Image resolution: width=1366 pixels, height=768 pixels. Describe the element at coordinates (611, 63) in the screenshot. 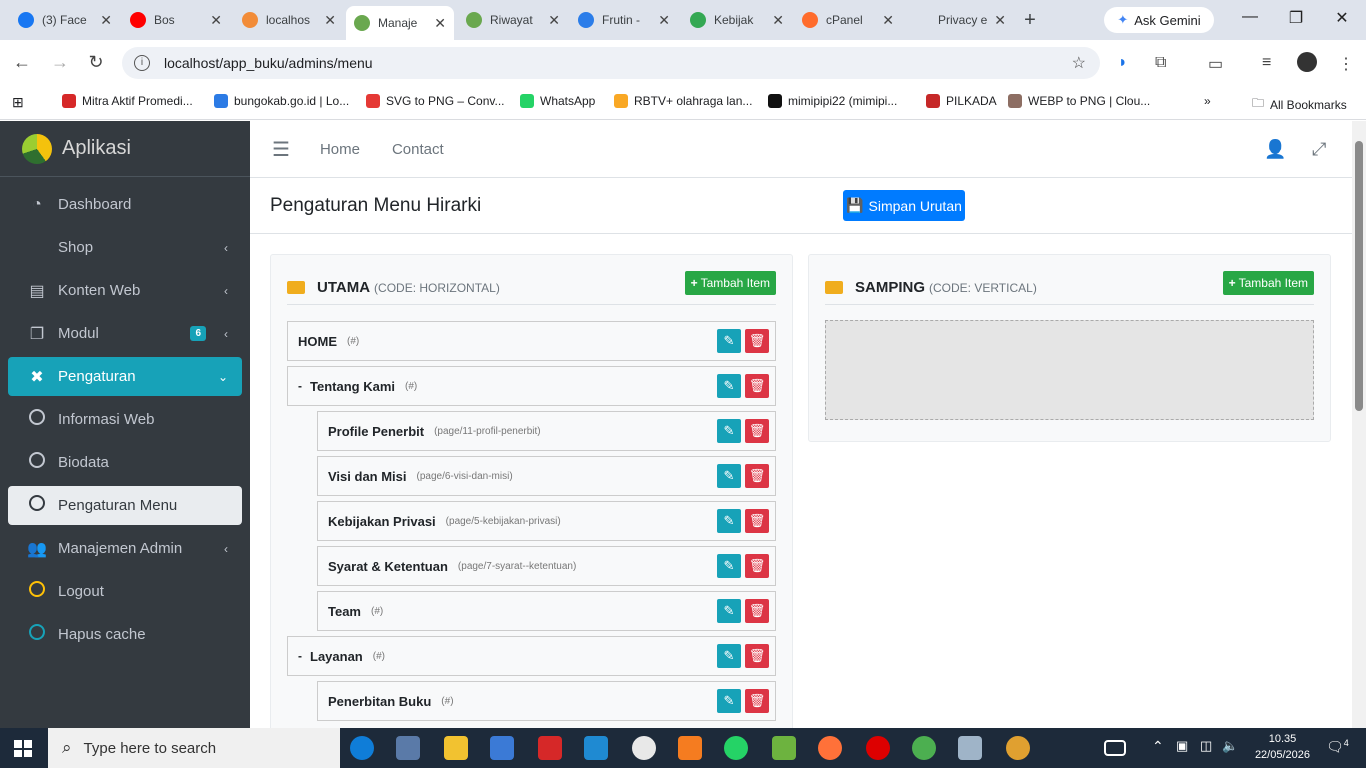

I see `url-bar: i localhost/app_buku/admins/menu ☆` at that location.